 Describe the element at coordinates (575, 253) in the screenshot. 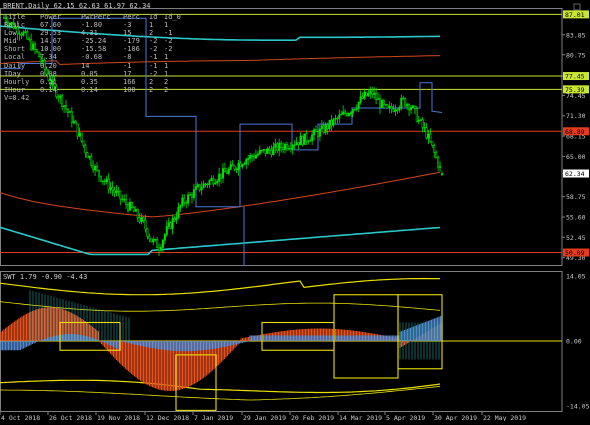

I see `price-level-badge-label: 50.09` at that location.